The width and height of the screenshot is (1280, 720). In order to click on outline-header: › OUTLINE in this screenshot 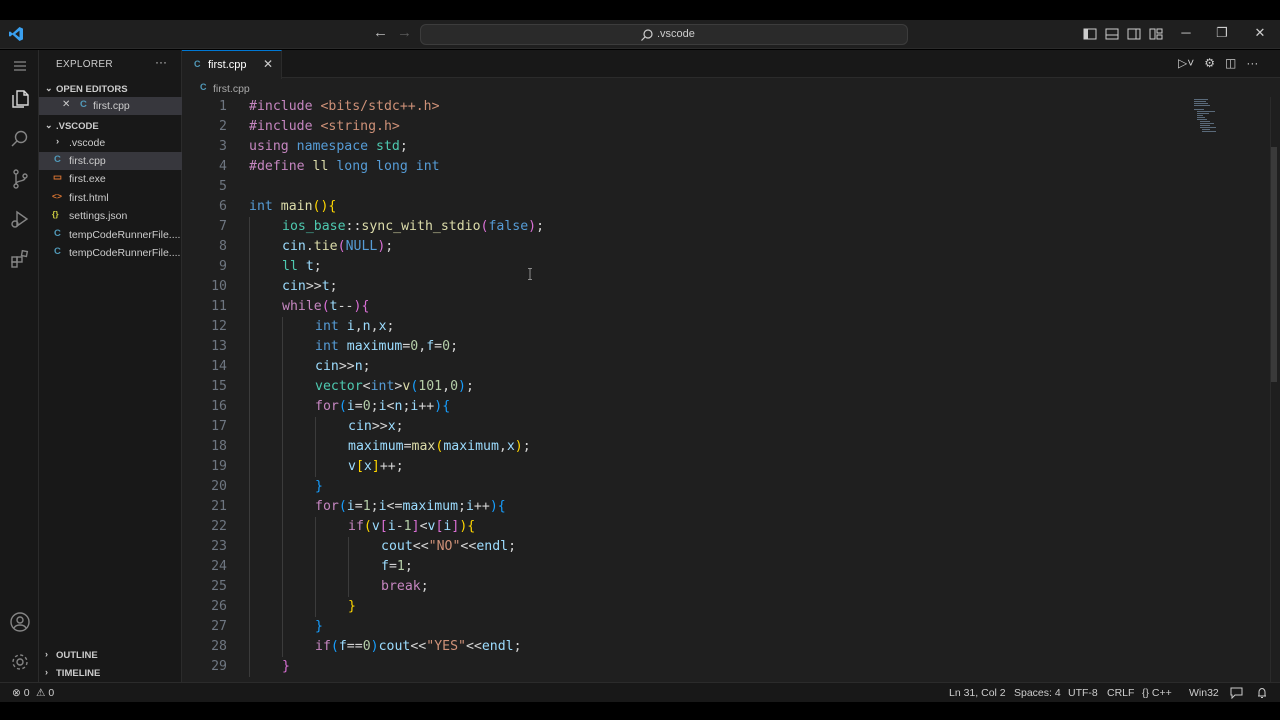, I will do `click(110, 655)`.